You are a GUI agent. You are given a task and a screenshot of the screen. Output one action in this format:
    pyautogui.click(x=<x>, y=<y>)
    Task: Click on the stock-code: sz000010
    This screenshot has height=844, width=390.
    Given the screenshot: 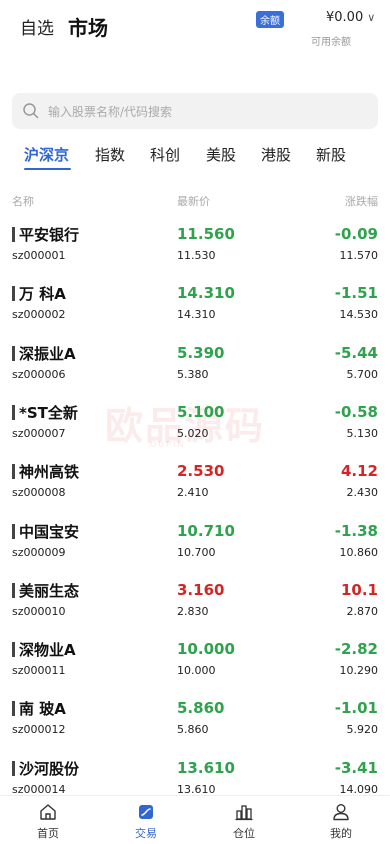 What is the action you would take?
    pyautogui.click(x=39, y=611)
    